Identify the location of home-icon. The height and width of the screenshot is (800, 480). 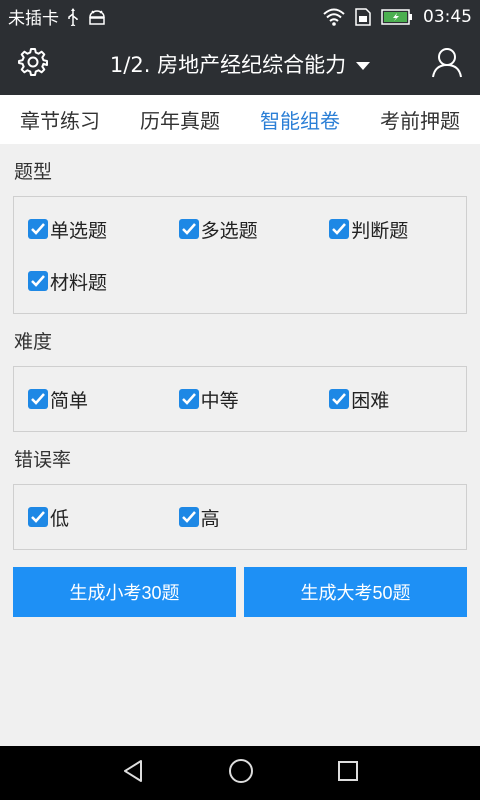
(241, 773).